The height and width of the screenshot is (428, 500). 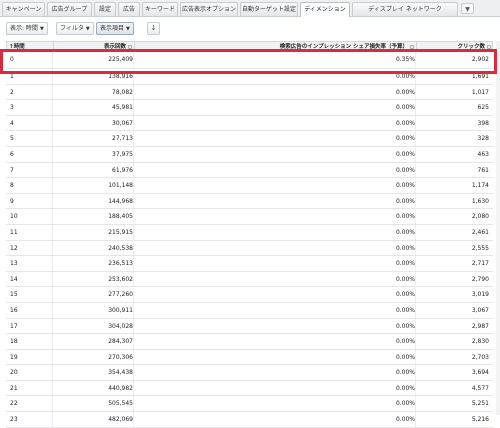 What do you see at coordinates (480, 201) in the screenshot?
I see `clicks-cell: 1,630` at bounding box center [480, 201].